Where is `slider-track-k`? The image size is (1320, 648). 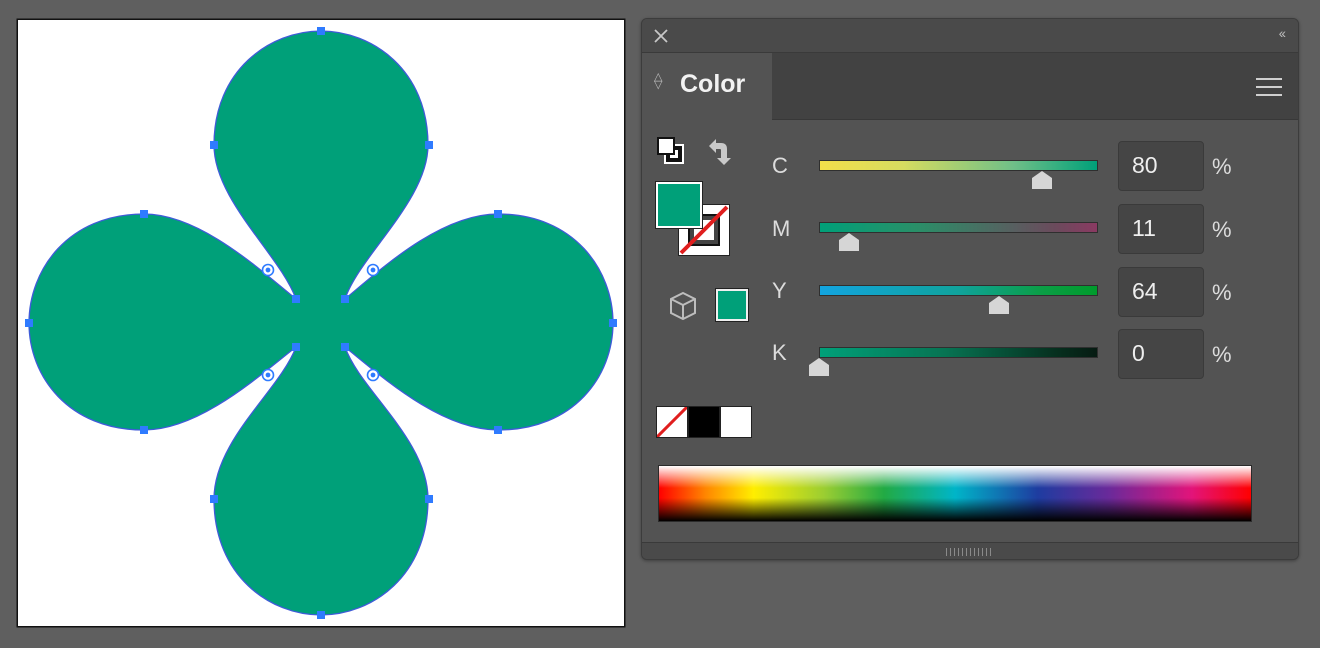
slider-track-k is located at coordinates (958, 352).